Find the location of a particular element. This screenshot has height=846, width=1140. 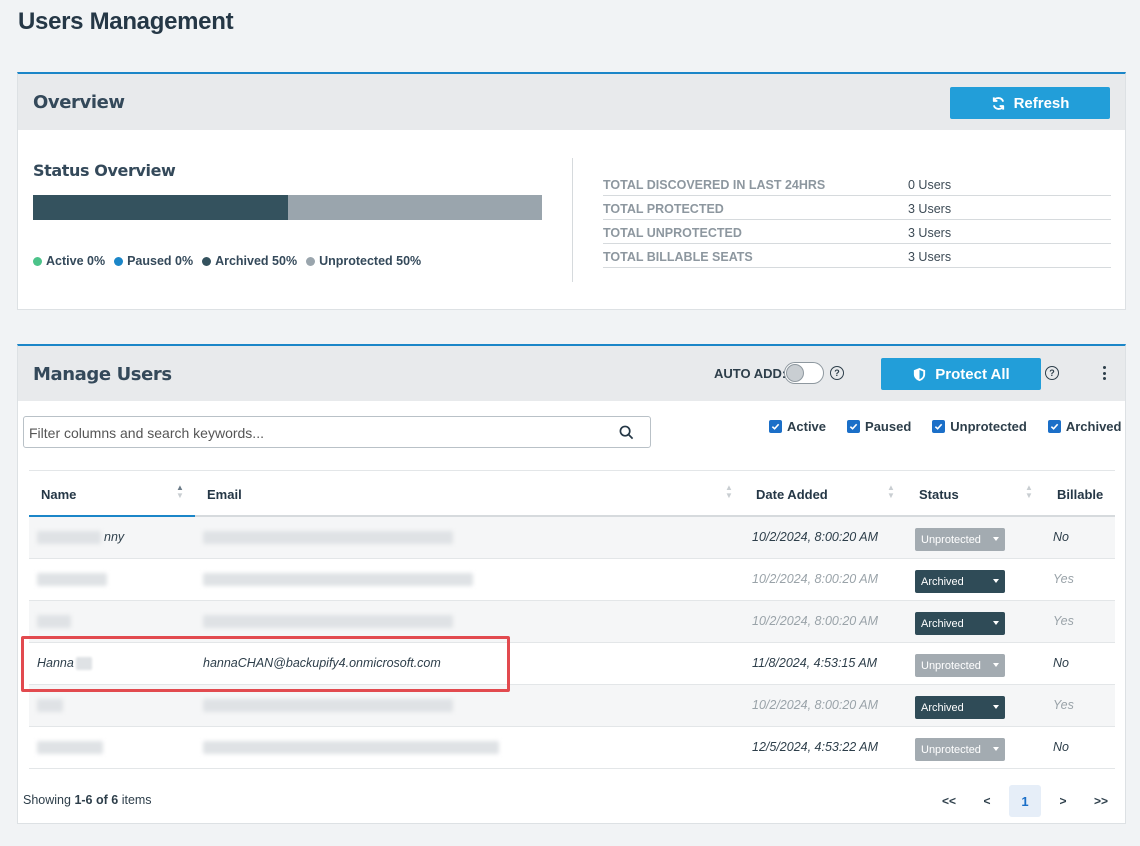

legend-item: Unprotected 50% is located at coordinates (363, 261).